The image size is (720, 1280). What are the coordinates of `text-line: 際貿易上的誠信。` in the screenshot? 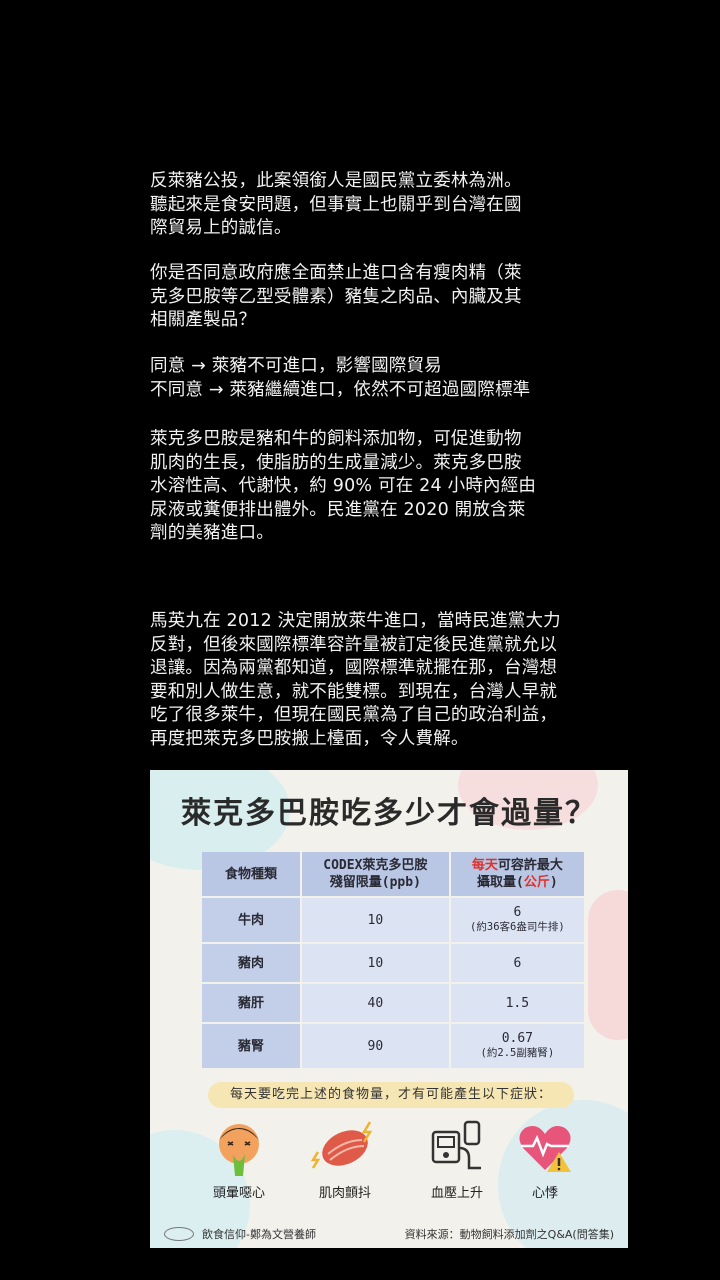 It's located at (221, 228).